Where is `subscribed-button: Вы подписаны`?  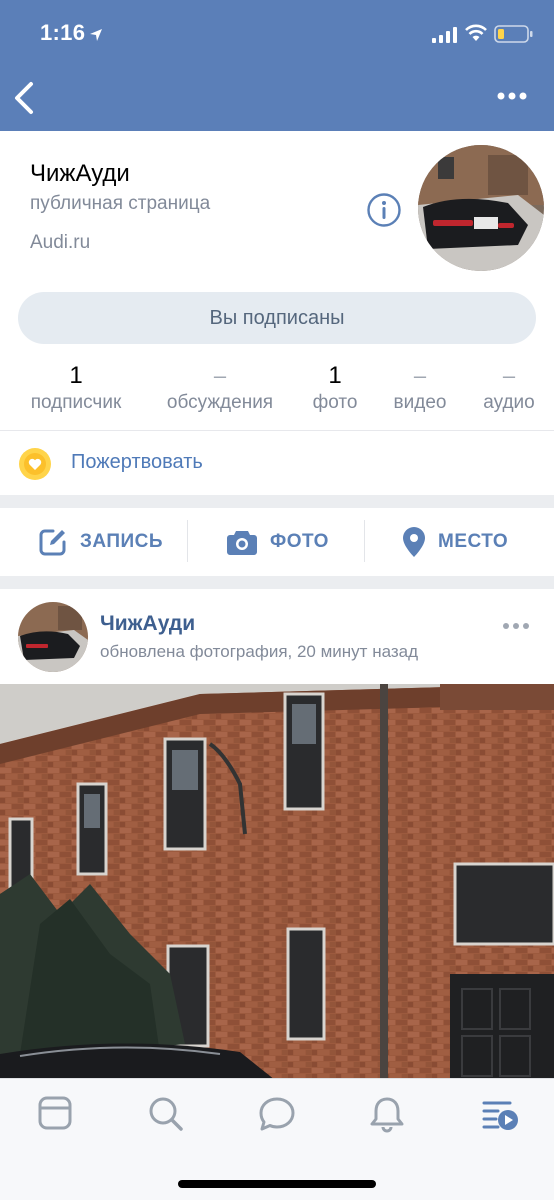 subscribed-button: Вы подписаны is located at coordinates (277, 318).